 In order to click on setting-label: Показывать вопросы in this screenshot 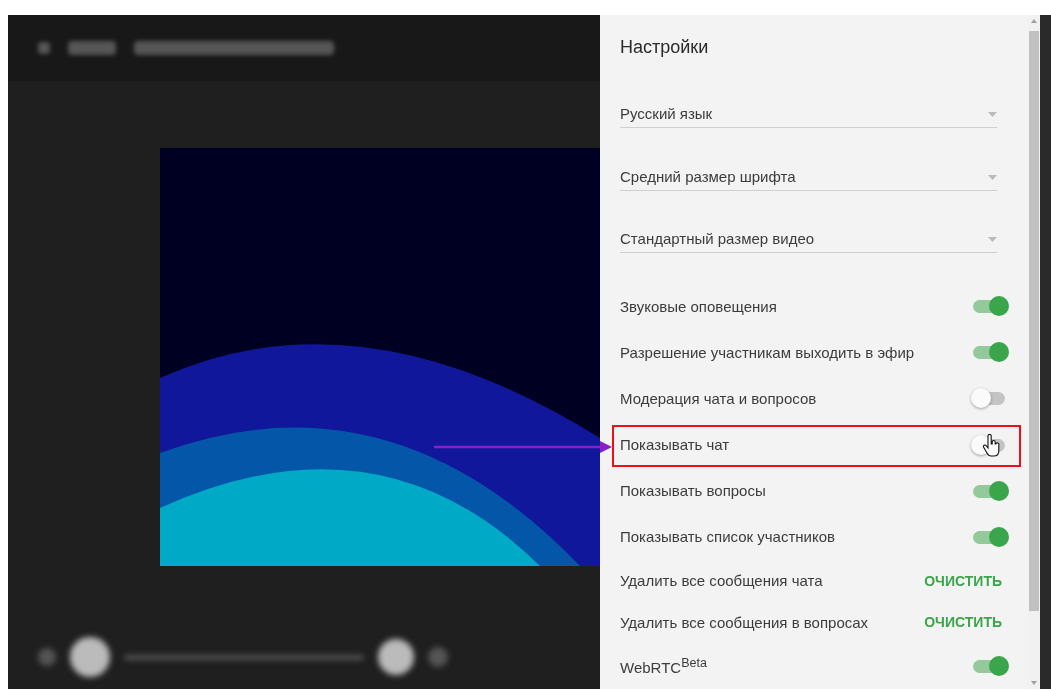, I will do `click(693, 491)`.